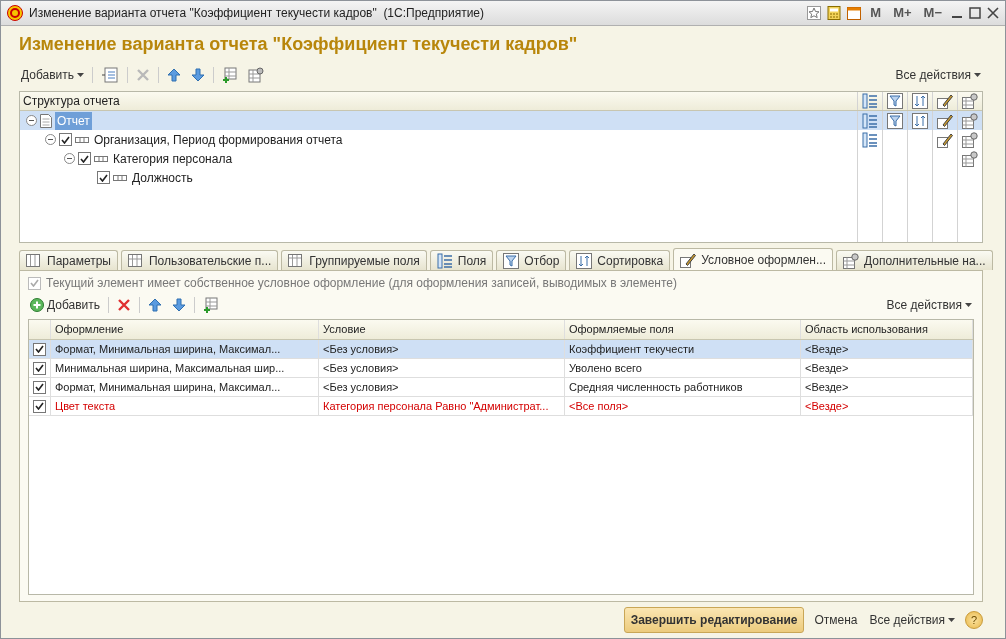 The height and width of the screenshot is (639, 1006). I want to click on table-cell-text: Уволено всего, so click(605, 368).